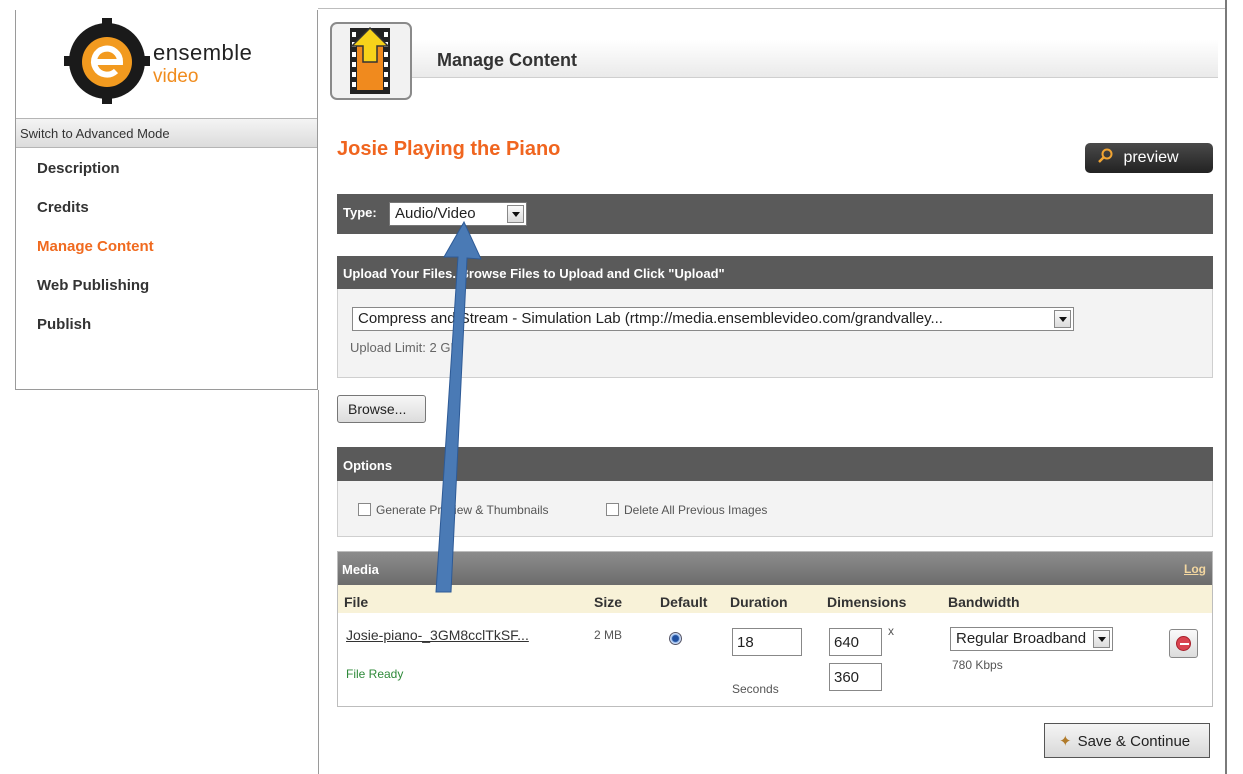 Image resolution: width=1243 pixels, height=774 pixels. What do you see at coordinates (1105, 155) in the screenshot?
I see `search-icon` at bounding box center [1105, 155].